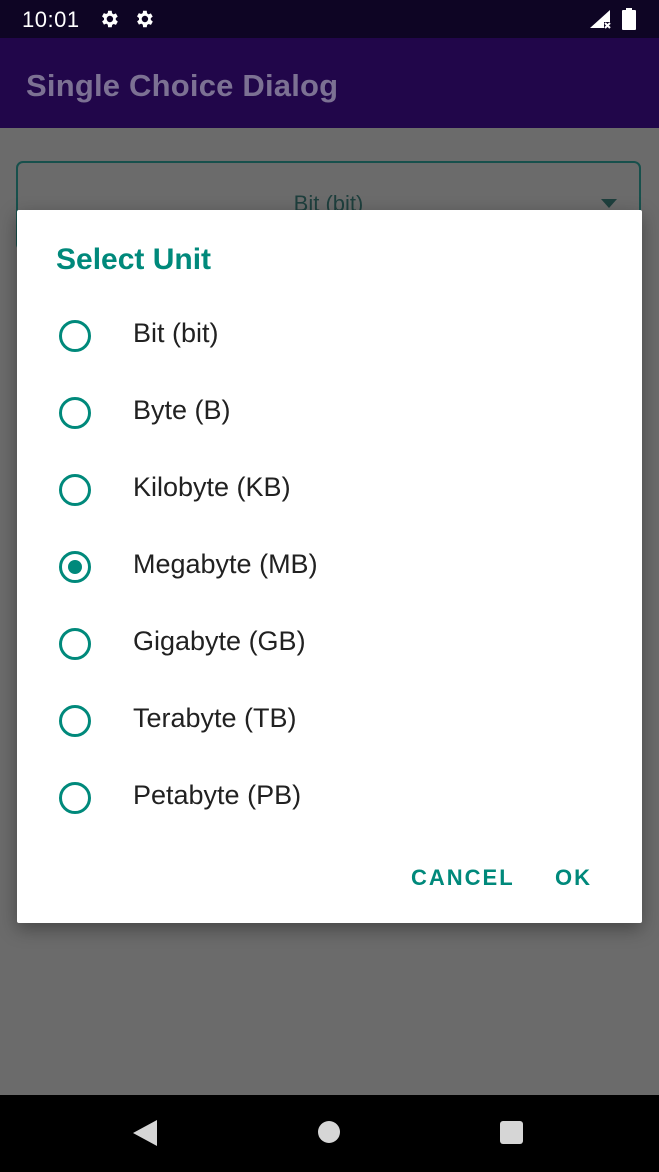 Image resolution: width=659 pixels, height=1172 pixels. Describe the element at coordinates (329, 416) in the screenshot. I see `option-byte: Byte (B)` at that location.